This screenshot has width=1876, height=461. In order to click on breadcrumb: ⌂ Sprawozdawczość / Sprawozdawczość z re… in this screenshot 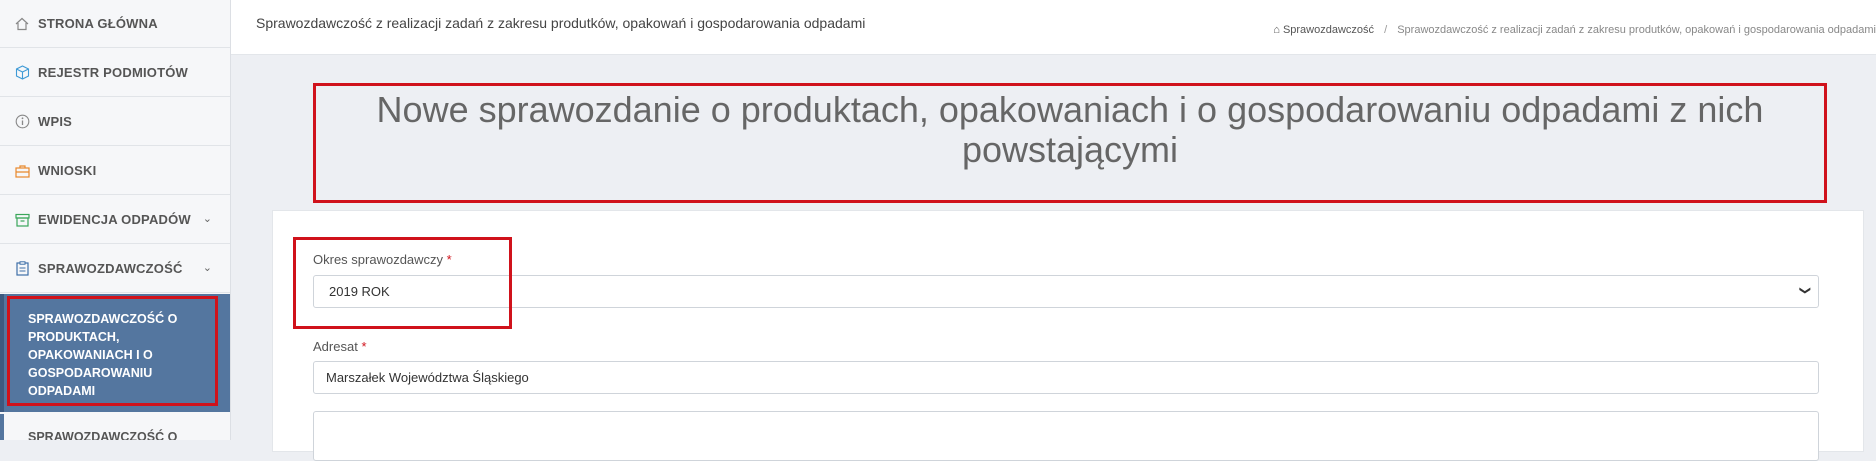, I will do `click(1574, 30)`.